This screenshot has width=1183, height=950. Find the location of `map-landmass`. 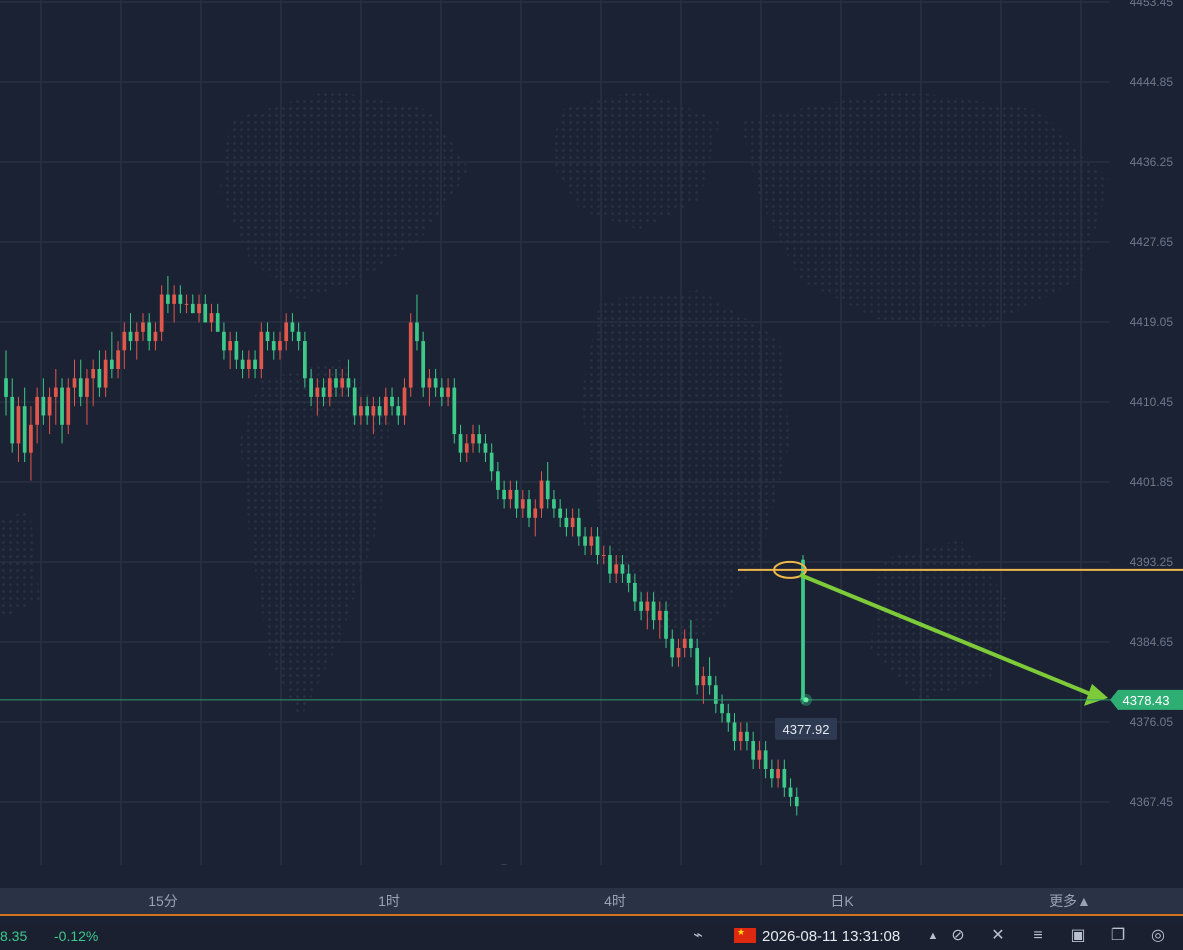

map-landmass is located at coordinates (925, 210).